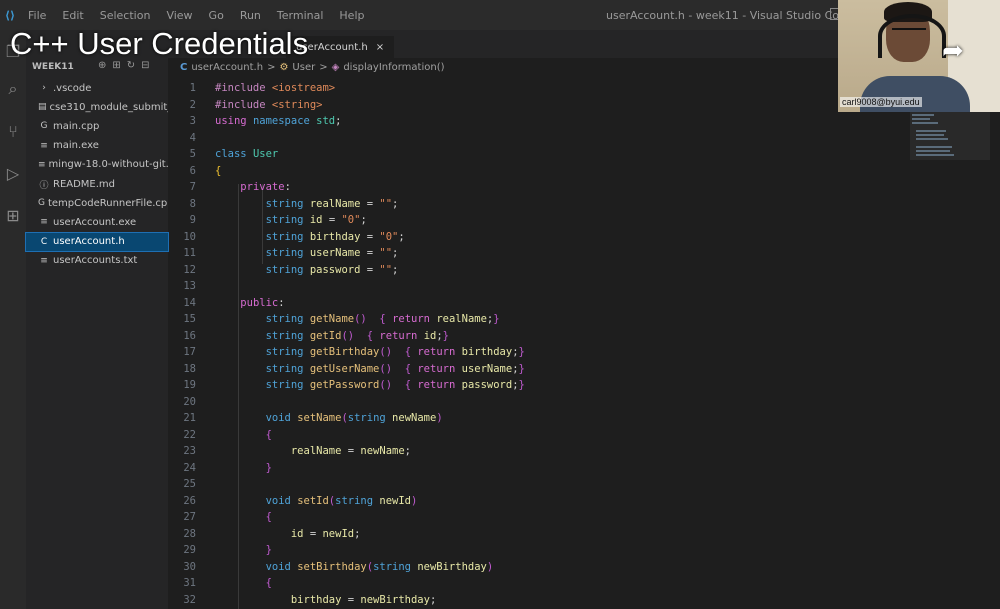  Describe the element at coordinates (216, 15) in the screenshot. I see `menu-item: Go` at that location.